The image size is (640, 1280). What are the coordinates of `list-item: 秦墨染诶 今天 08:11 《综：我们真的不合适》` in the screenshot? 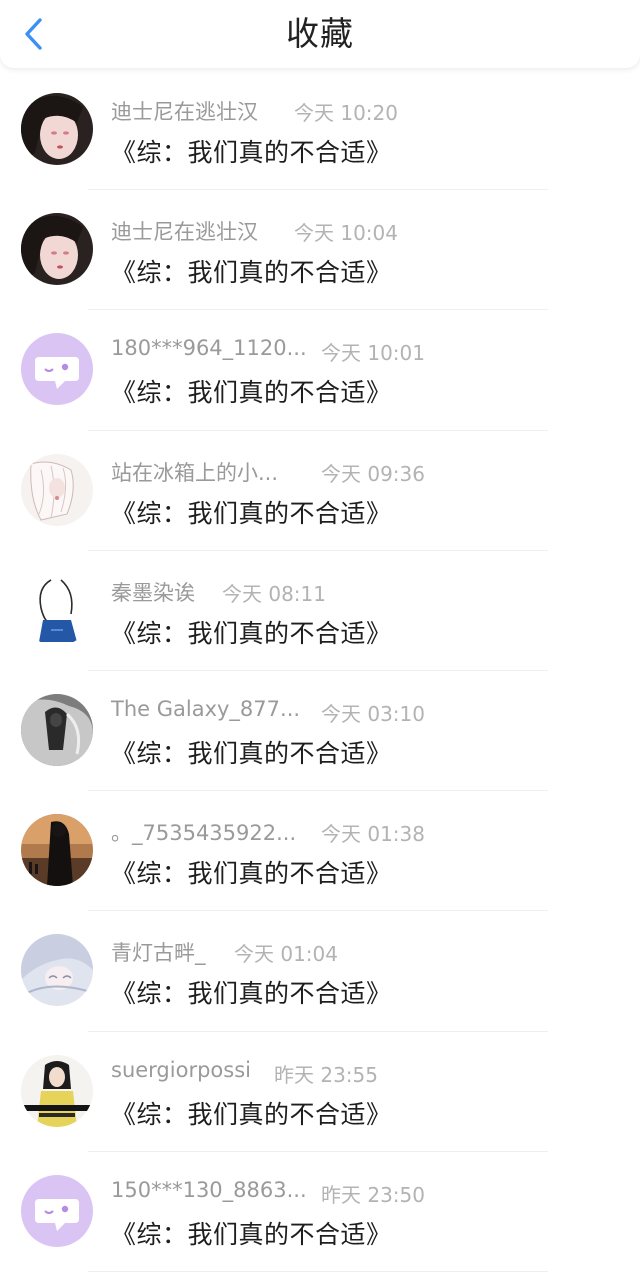 It's located at (320, 611).